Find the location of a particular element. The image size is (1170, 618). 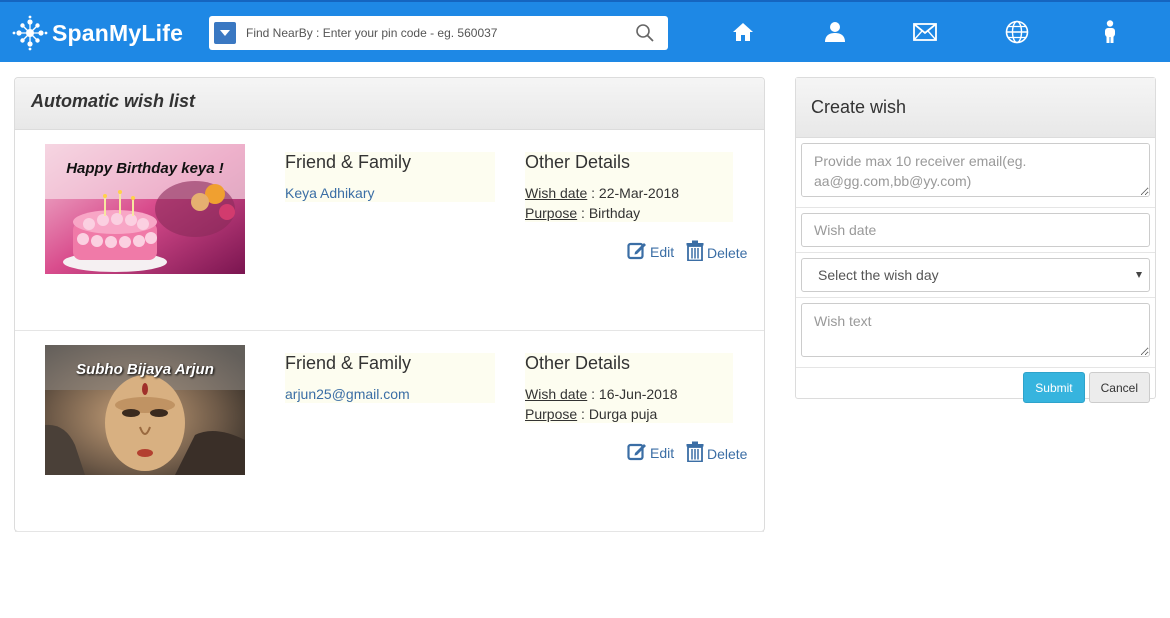

recipient-name: Keya Adhikary is located at coordinates (390, 193).